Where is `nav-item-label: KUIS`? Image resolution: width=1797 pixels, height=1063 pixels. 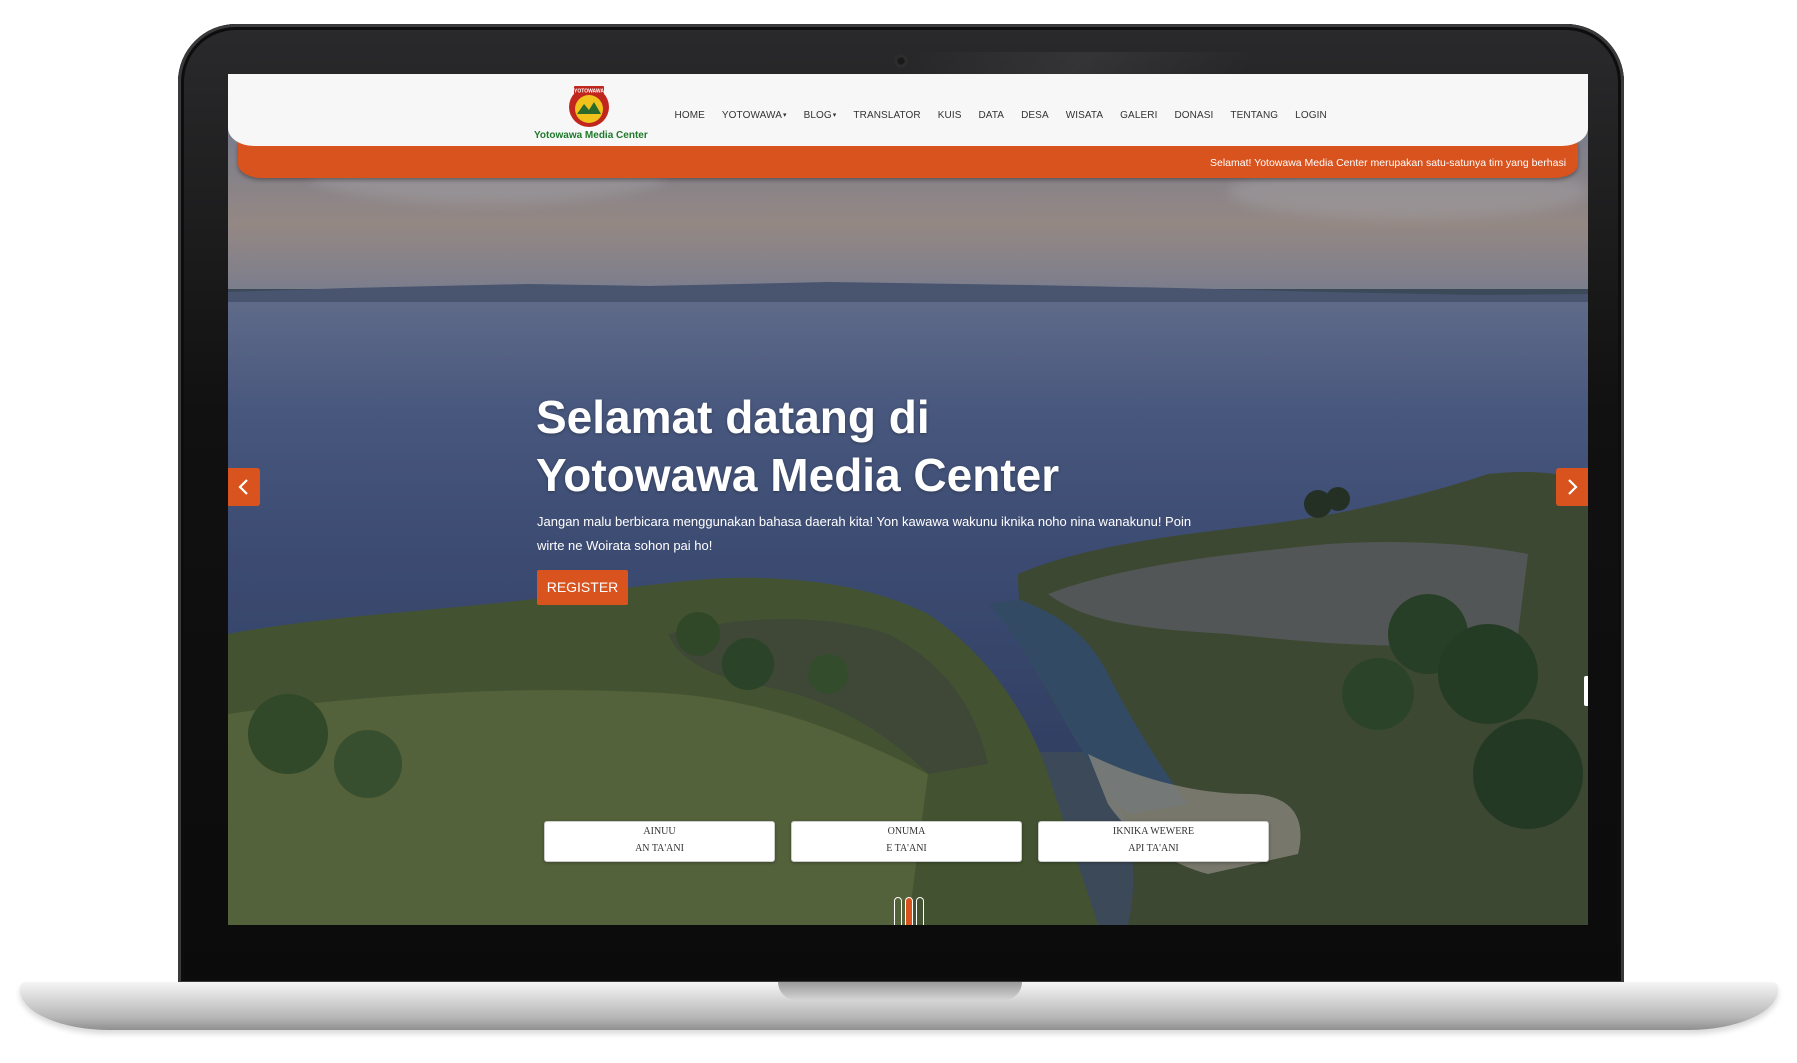 nav-item-label: KUIS is located at coordinates (949, 115).